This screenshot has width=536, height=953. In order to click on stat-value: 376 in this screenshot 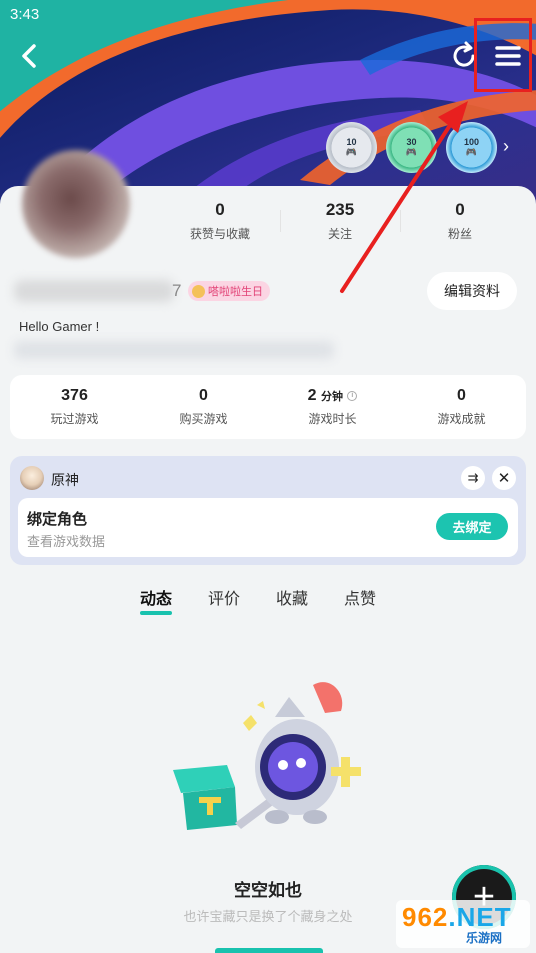, I will do `click(74, 395)`.